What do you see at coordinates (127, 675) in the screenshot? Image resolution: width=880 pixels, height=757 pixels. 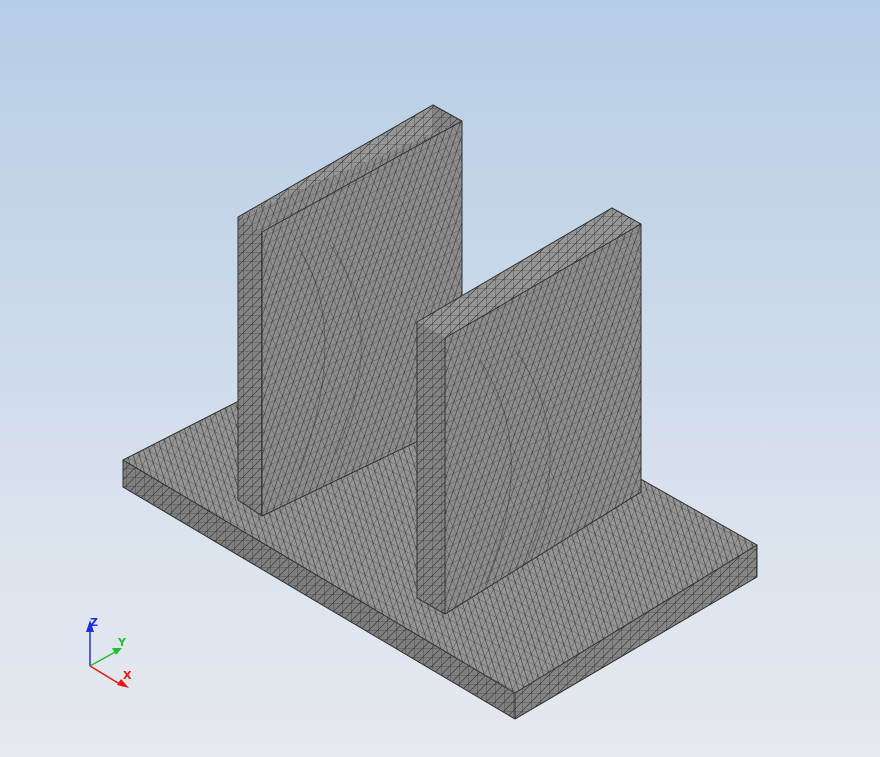 I see `x-axis-label: X` at bounding box center [127, 675].